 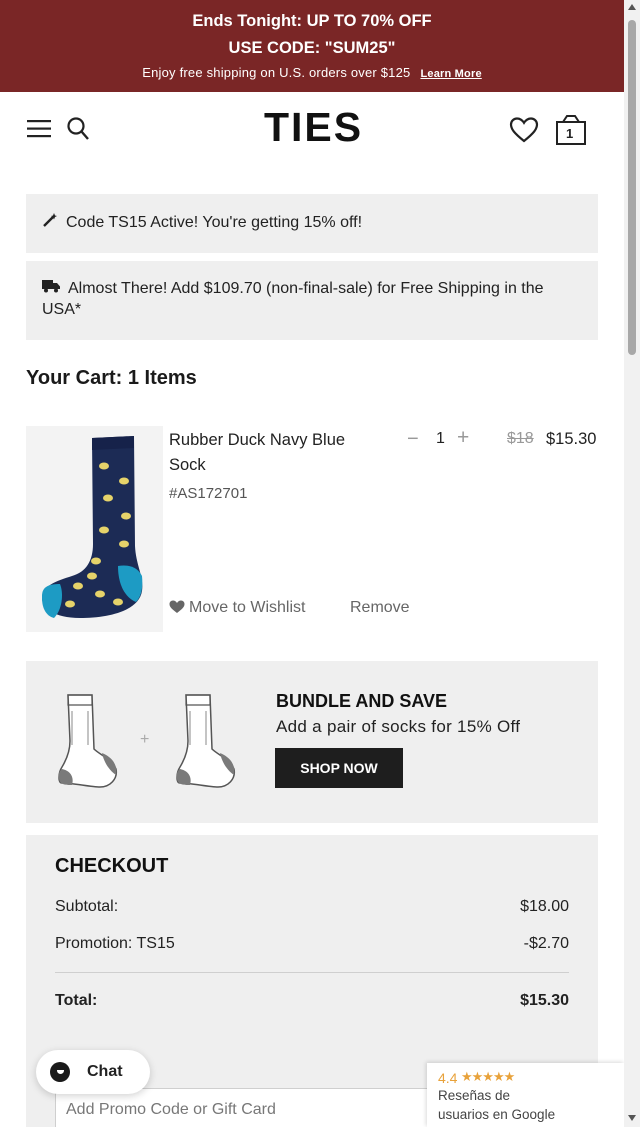 I want to click on magic-wand-icon, so click(x=50, y=223).